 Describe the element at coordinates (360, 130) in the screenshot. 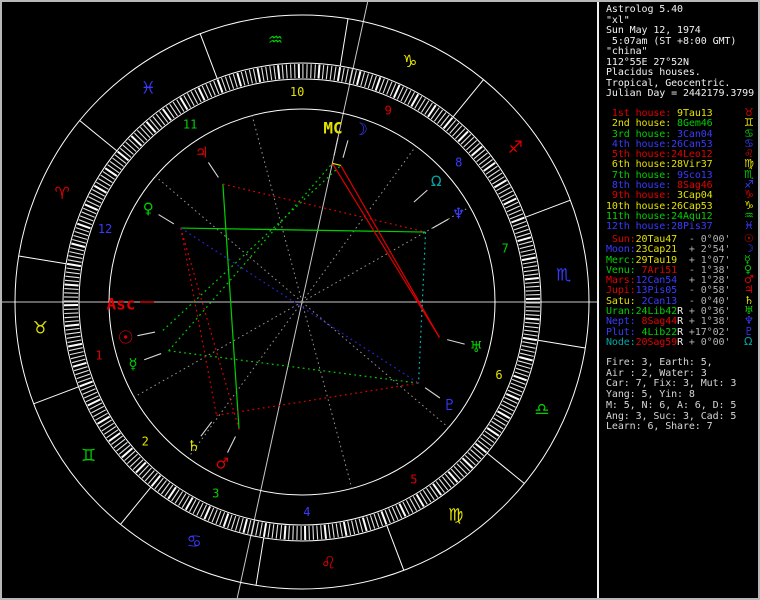

I see `planet-glyph-moon: ☽` at that location.